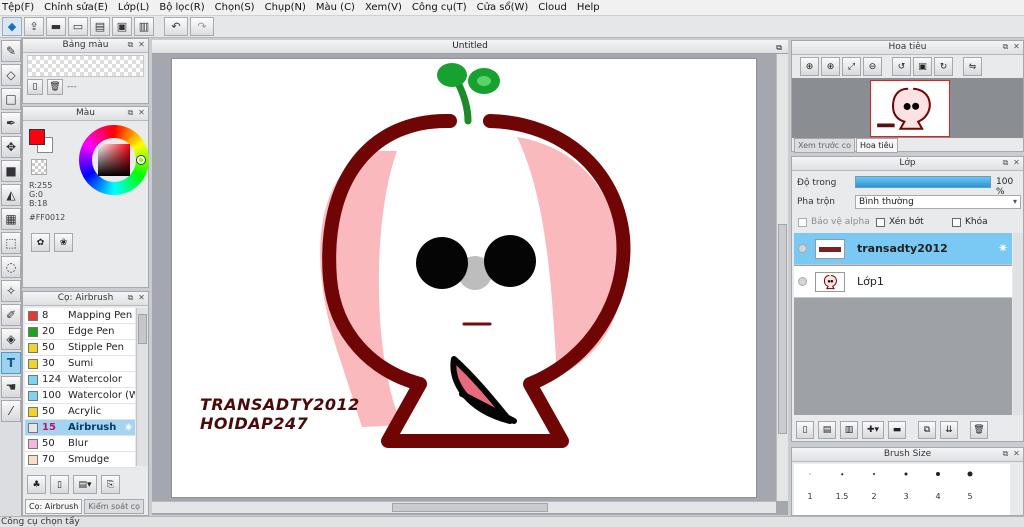  Describe the element at coordinates (35, 87) in the screenshot. I see `new-swatch-icon: ▯` at that location.